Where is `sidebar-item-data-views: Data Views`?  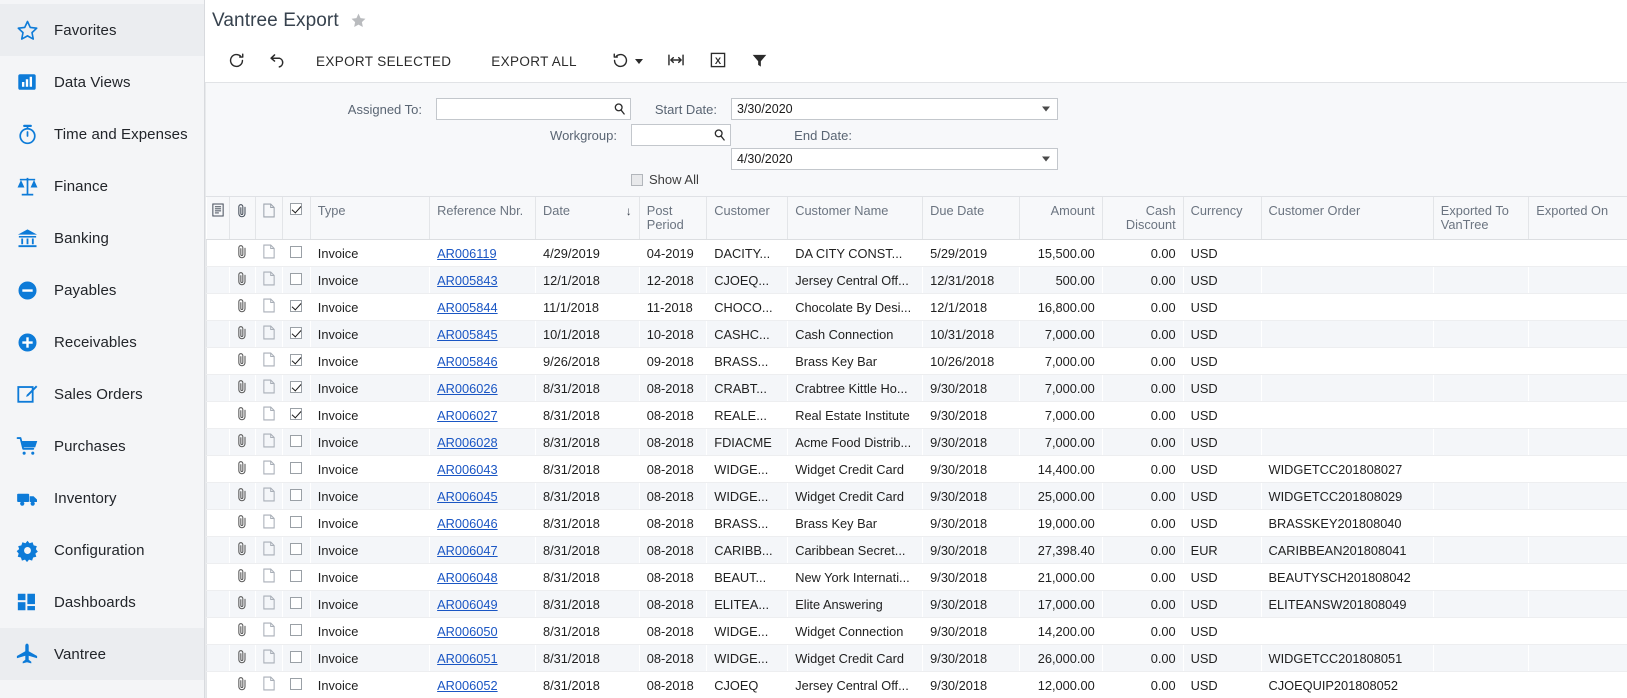
sidebar-item-data-views: Data Views is located at coordinates (102, 82).